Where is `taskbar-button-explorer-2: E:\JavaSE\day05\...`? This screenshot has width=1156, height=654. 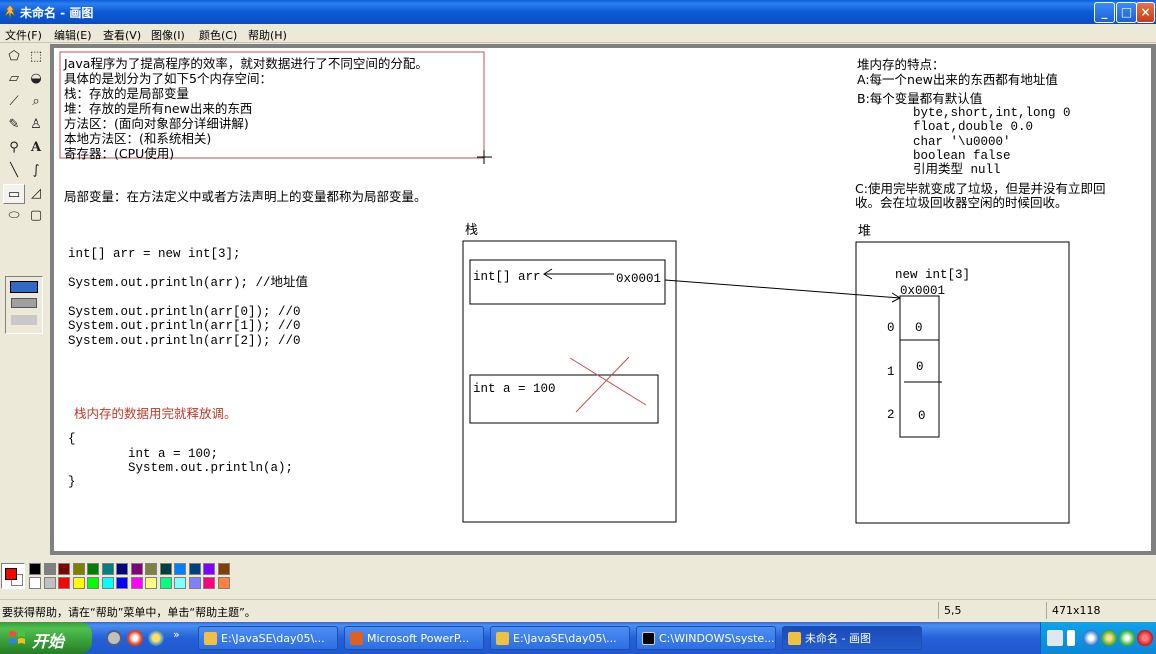
taskbar-button-explorer-2: E:\JavaSE\day05\... is located at coordinates (560, 638).